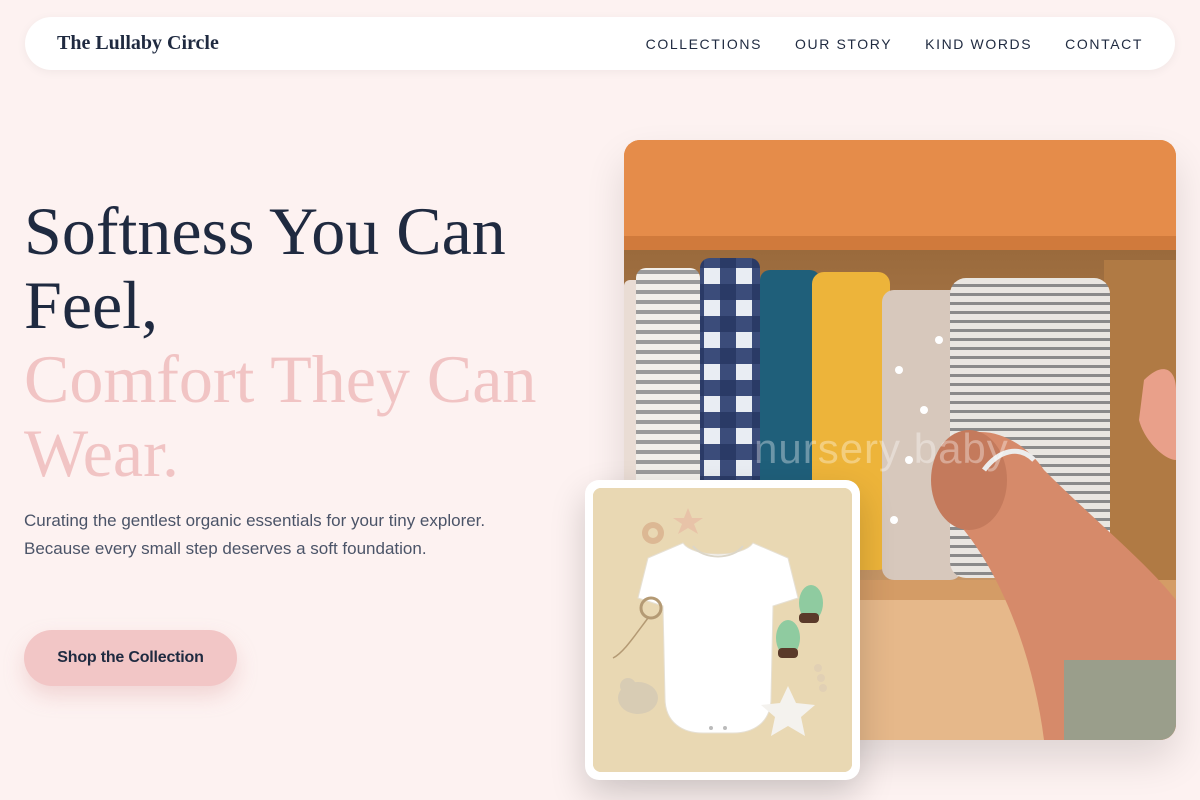 The image size is (1200, 800). I want to click on shop-collection-button: Shop the Collection, so click(130, 658).